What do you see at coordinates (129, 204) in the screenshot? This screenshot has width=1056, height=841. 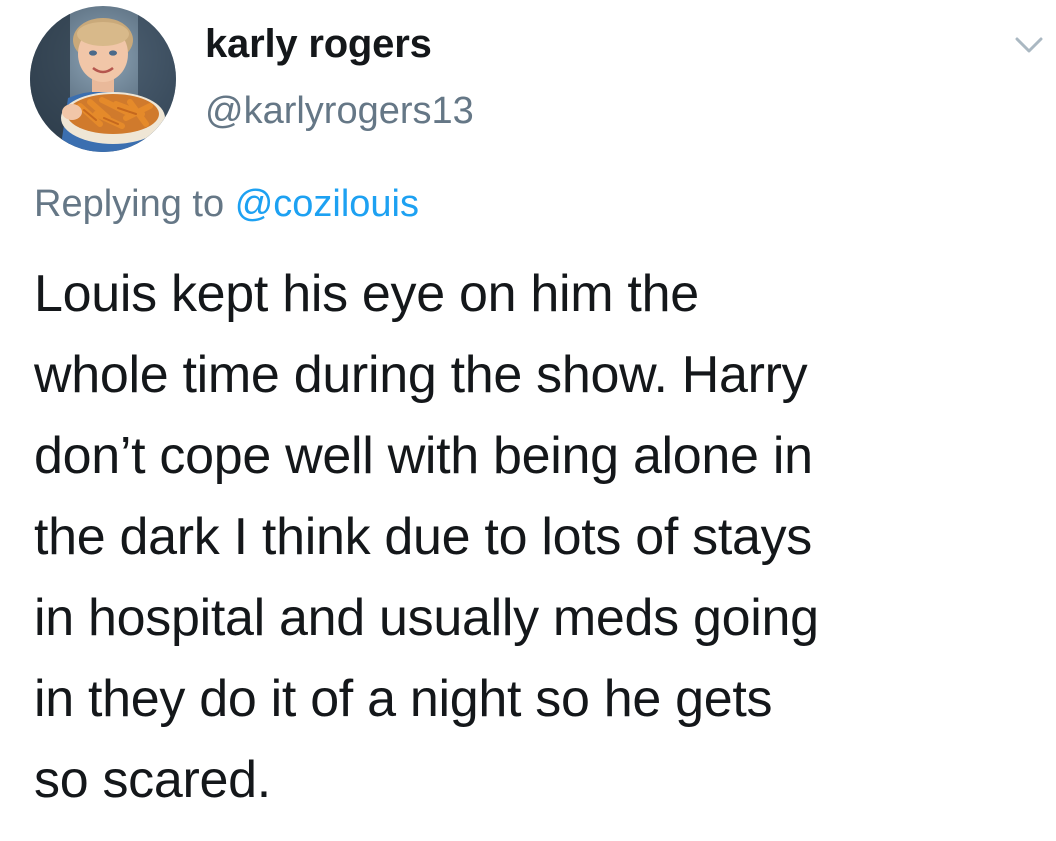 I see `replying-to-label: Replying to` at bounding box center [129, 204].